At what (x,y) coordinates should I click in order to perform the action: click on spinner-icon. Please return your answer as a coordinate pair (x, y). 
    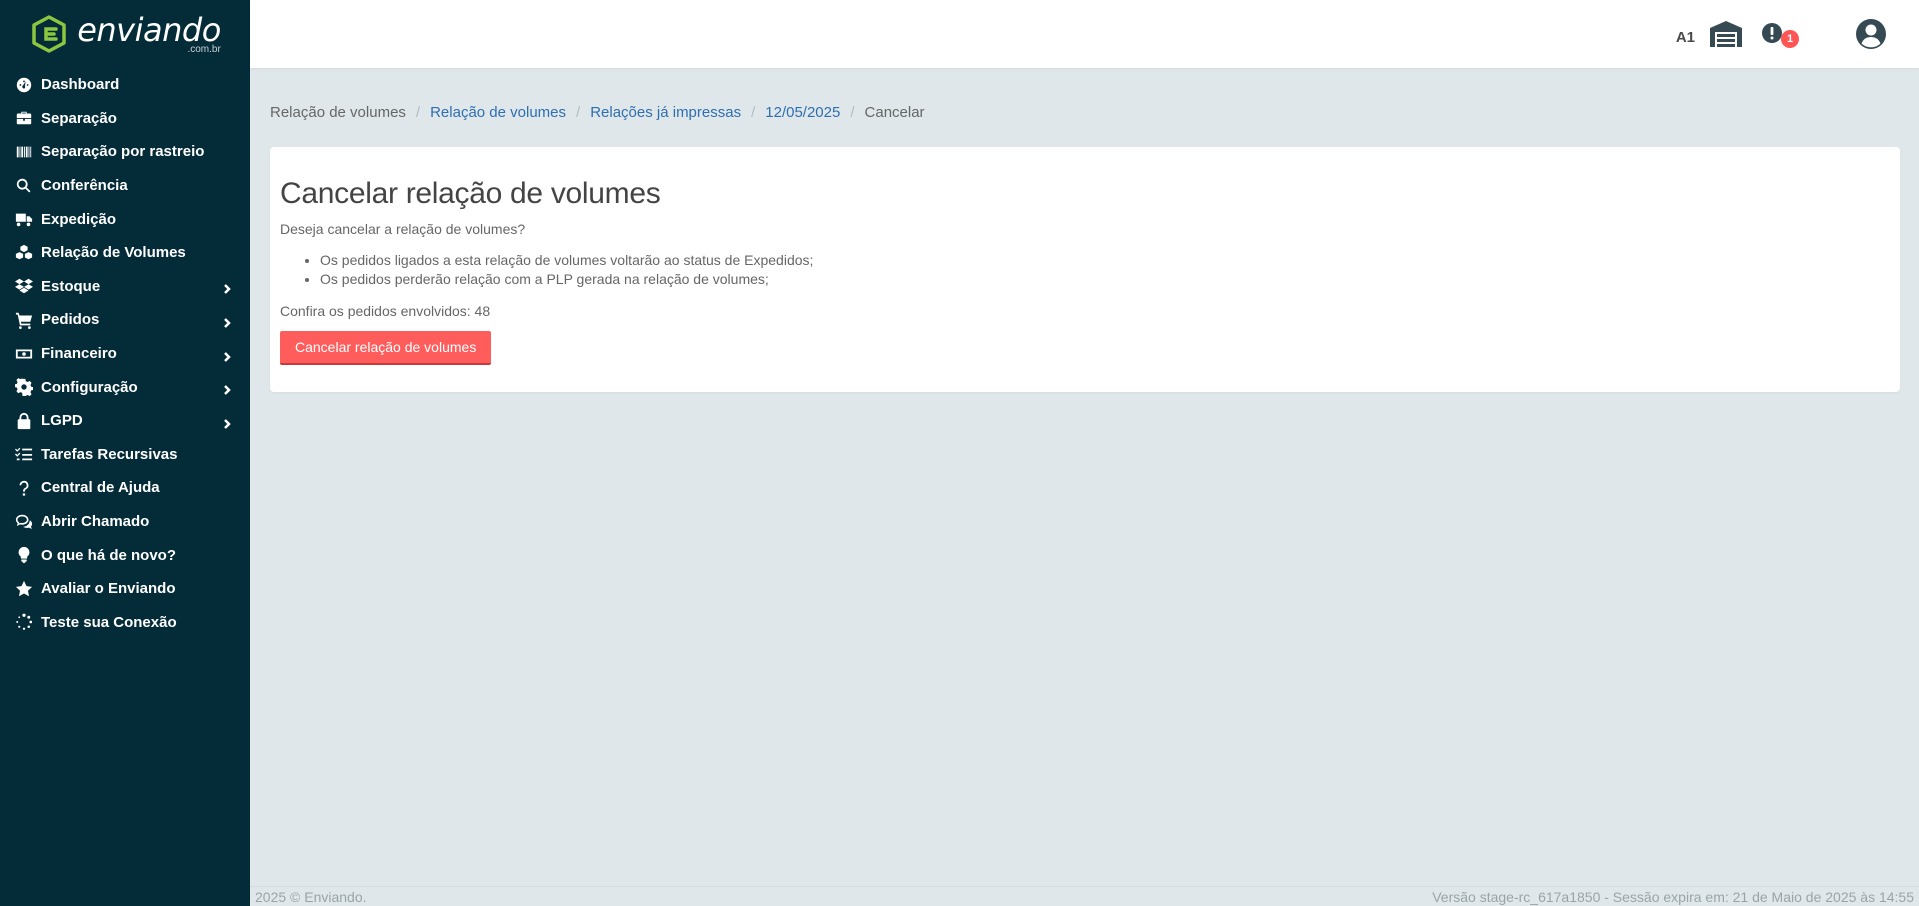
    Looking at the image, I should click on (24, 622).